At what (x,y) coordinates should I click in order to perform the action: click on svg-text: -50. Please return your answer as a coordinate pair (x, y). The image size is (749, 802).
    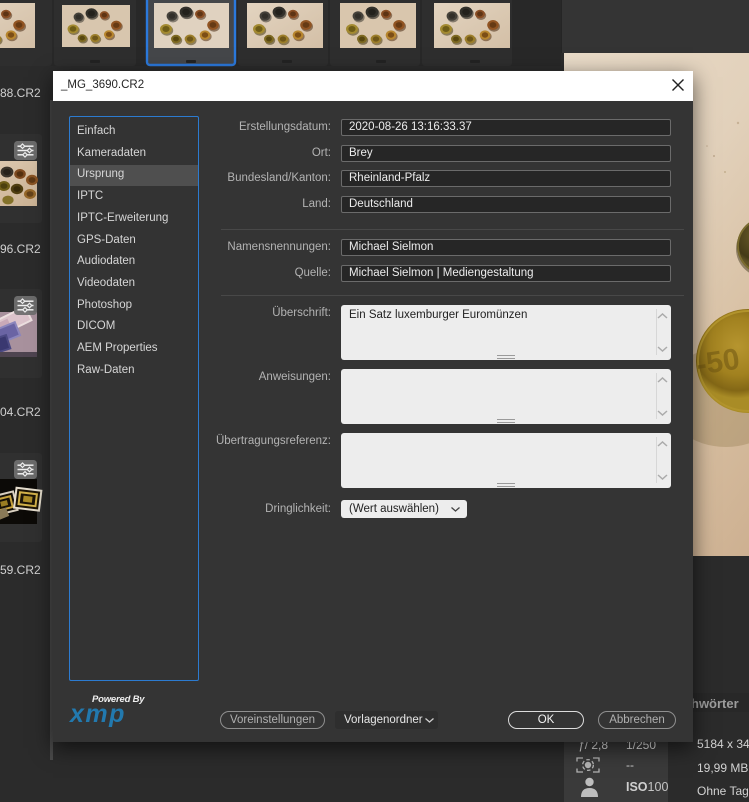
    Looking at the image, I should click on (718, 362).